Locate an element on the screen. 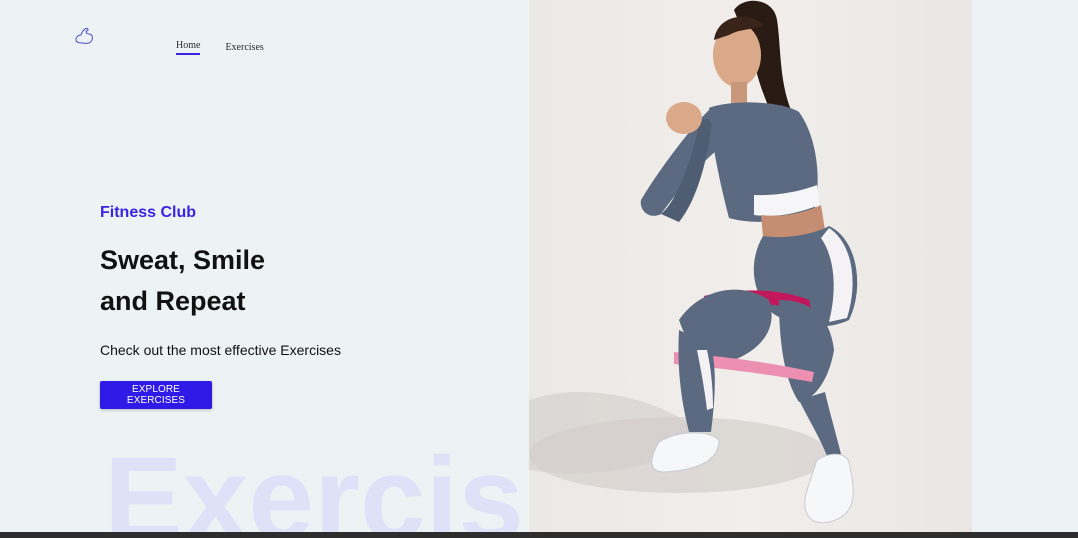 The image size is (1078, 538). watermark-text: Exercis is located at coordinates (314, 485).